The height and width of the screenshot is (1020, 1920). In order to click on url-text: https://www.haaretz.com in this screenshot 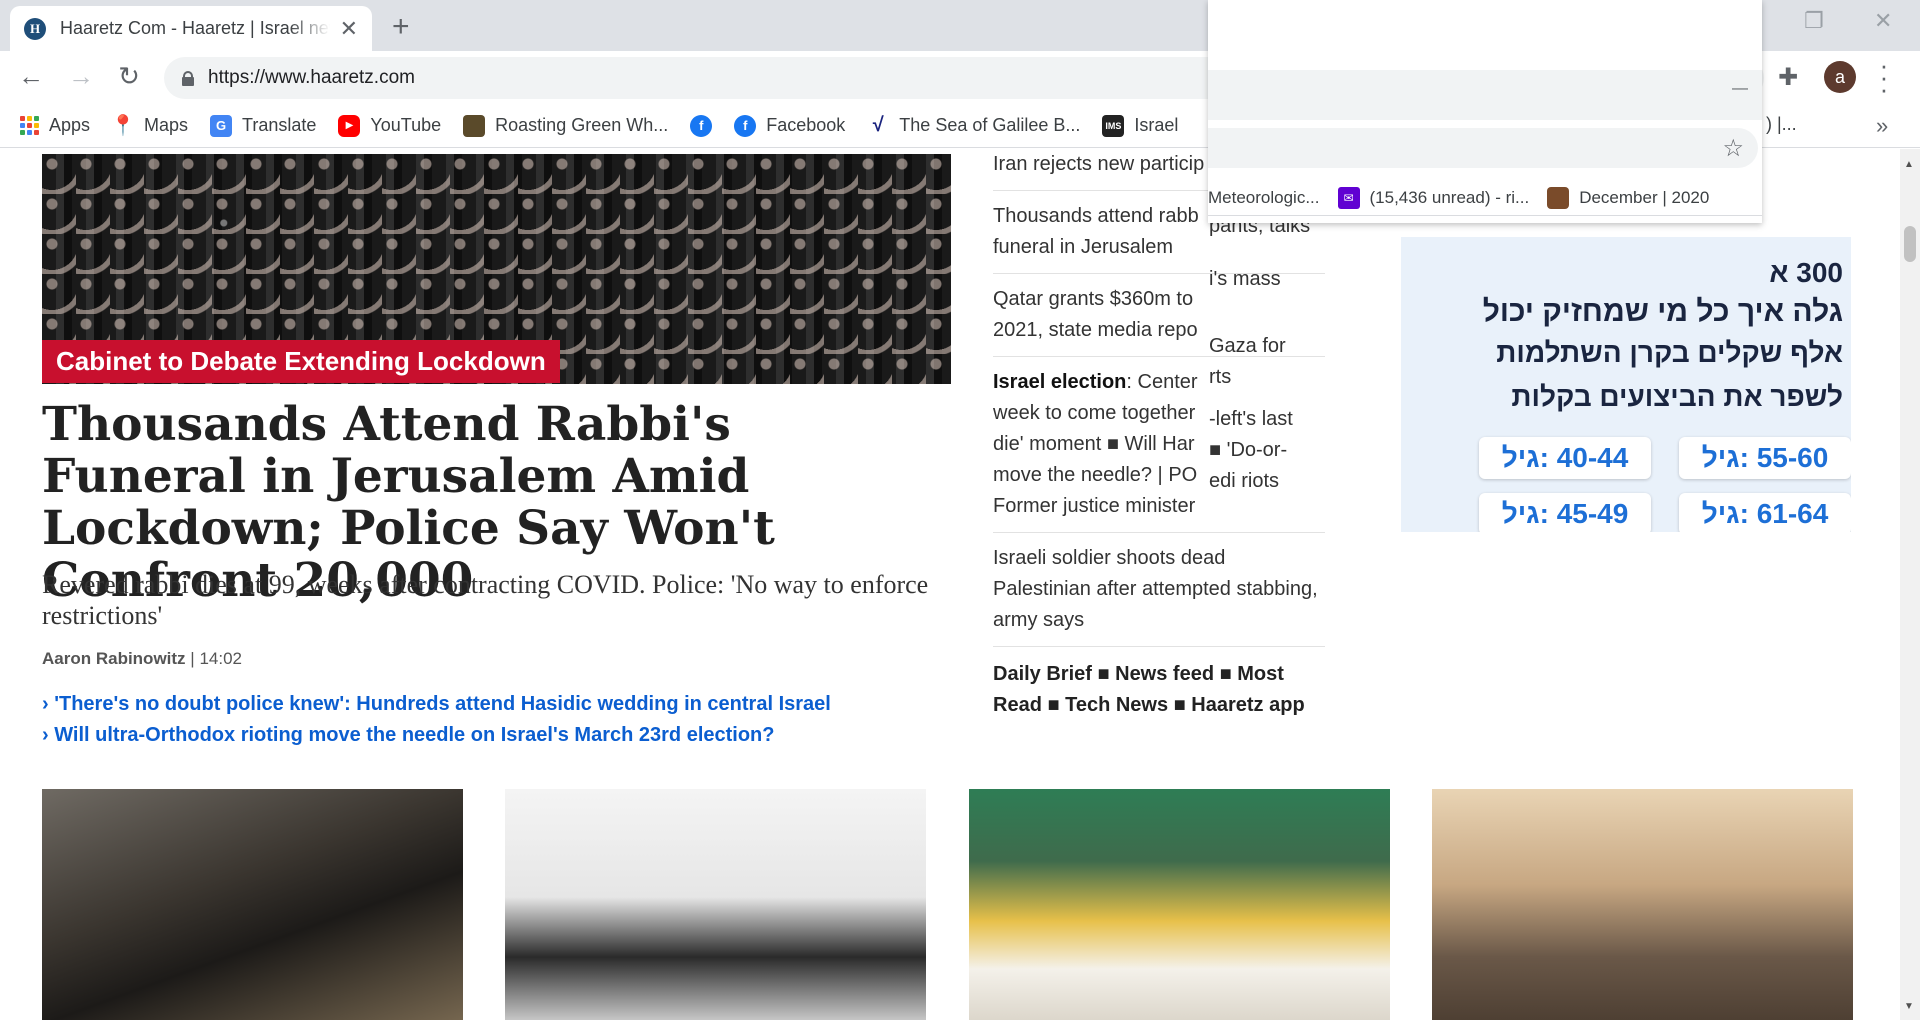, I will do `click(311, 77)`.